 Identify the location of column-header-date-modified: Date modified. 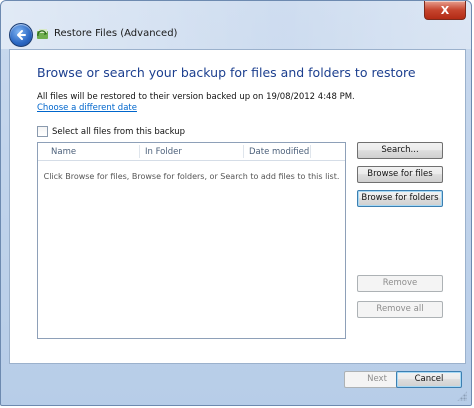
(279, 152).